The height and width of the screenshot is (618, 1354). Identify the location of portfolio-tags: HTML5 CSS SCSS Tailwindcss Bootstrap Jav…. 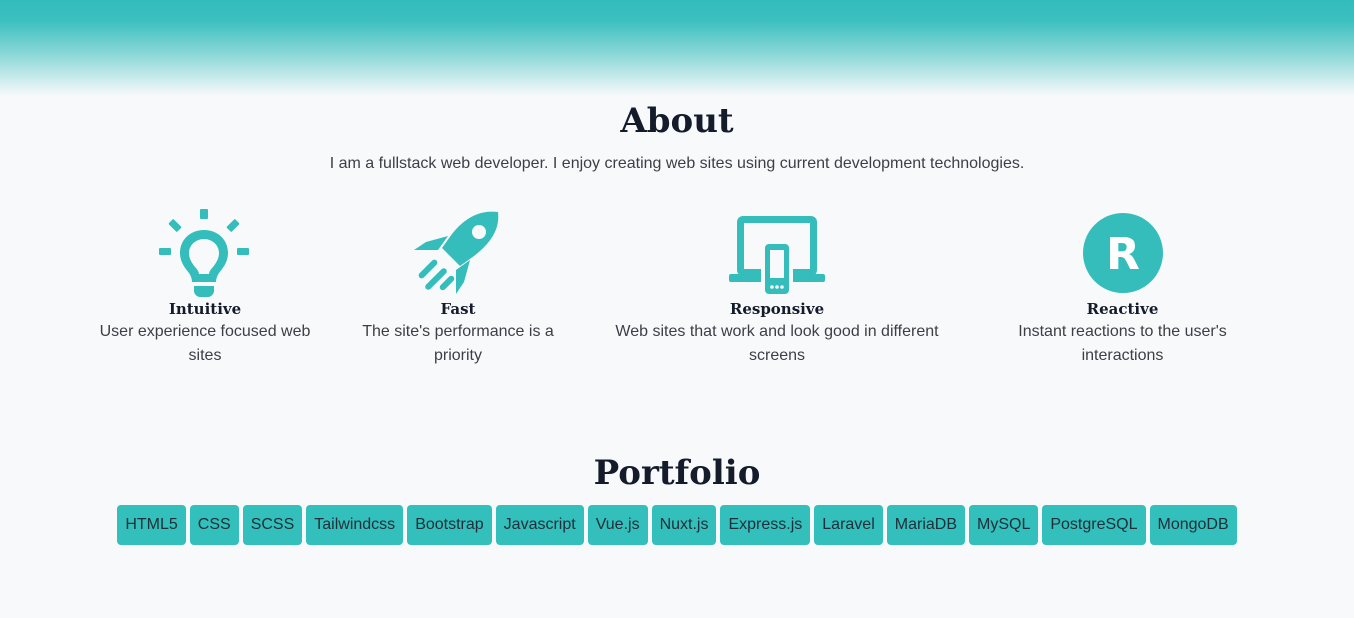
(677, 525).